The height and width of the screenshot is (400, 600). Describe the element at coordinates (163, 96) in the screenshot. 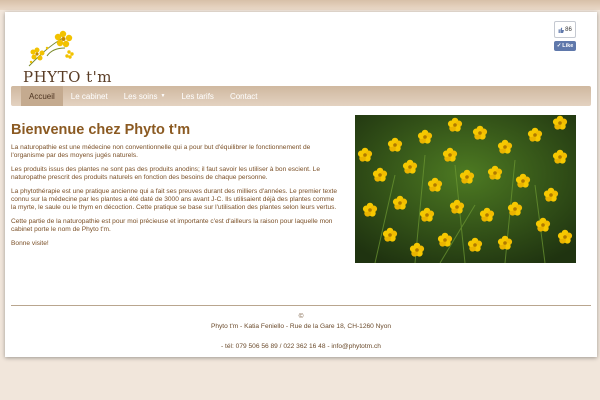

I see `caret-down-icon: ▼` at that location.